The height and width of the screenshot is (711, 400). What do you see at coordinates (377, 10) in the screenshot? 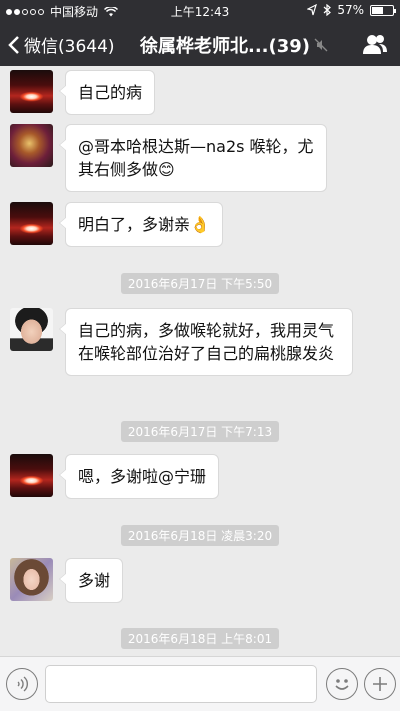
I see `battery-fill` at bounding box center [377, 10].